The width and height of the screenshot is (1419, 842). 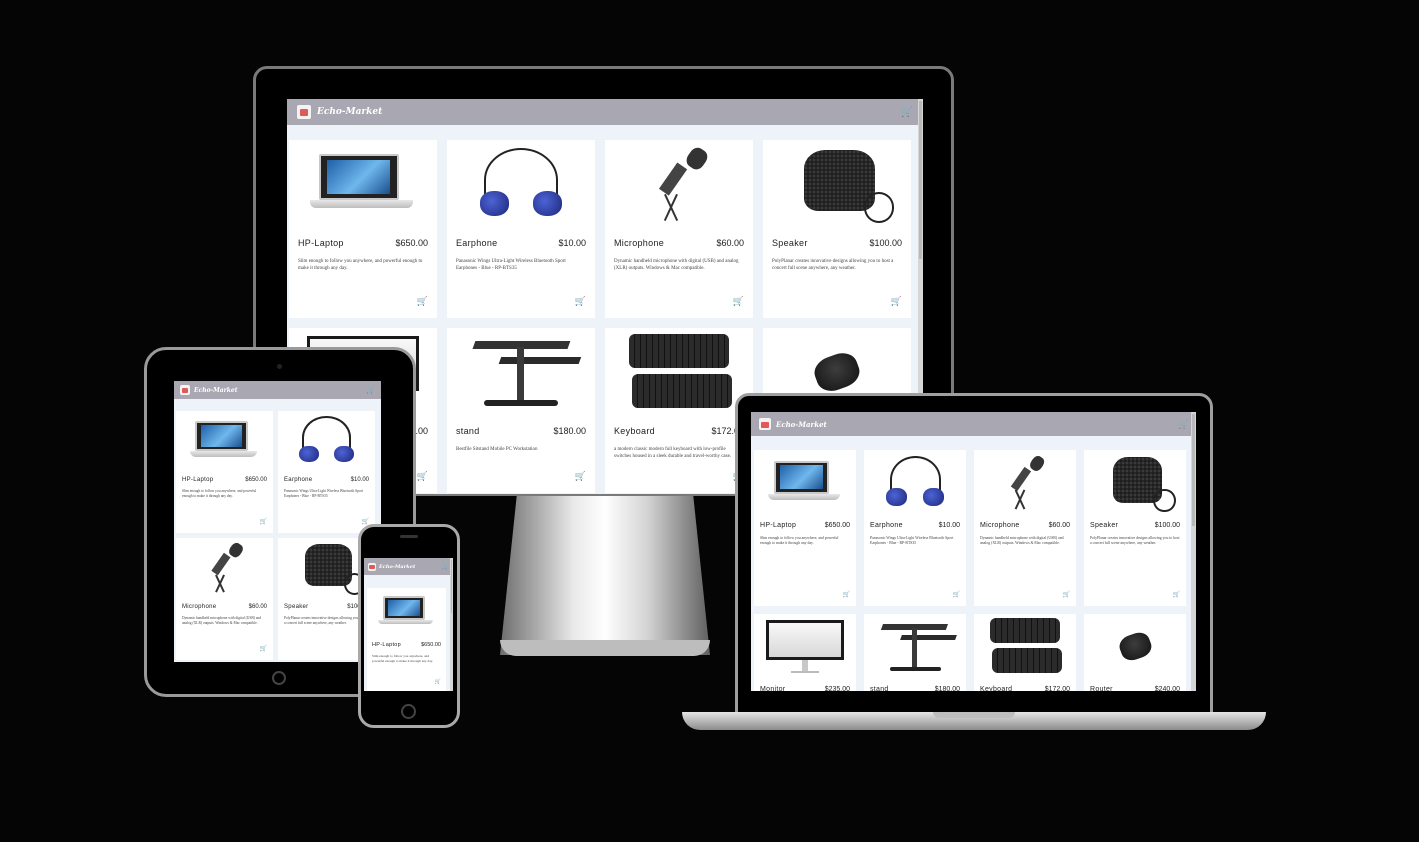 I want to click on product-description: Bestfile Sitstand Mobile PC Workstation, so click(x=497, y=449).